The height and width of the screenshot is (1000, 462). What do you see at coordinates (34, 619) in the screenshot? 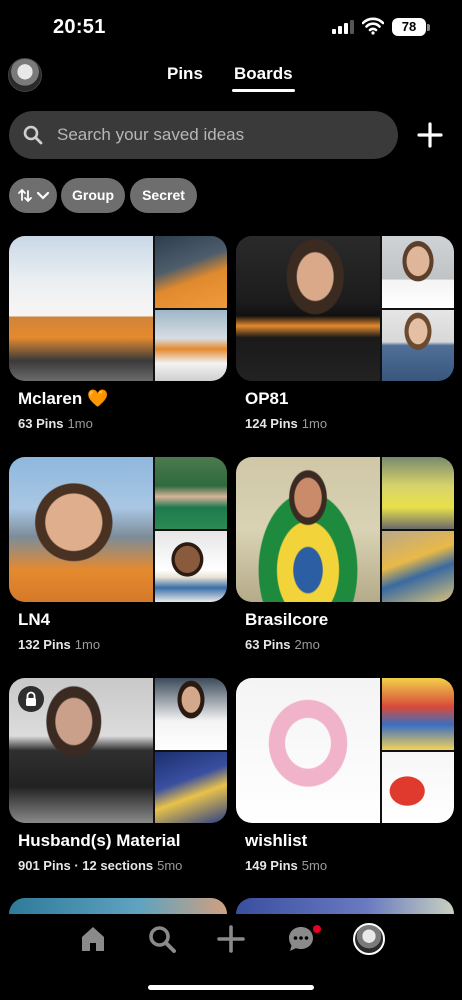
I see `board-title: LN4` at bounding box center [34, 619].